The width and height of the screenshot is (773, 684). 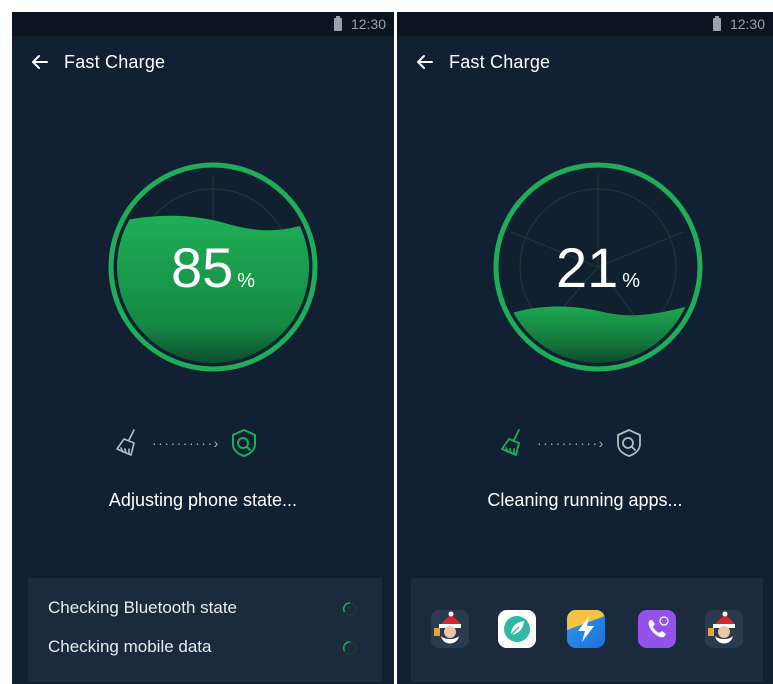 I want to click on check-item-mobile-data: Checking mobile data, so click(x=205, y=648).